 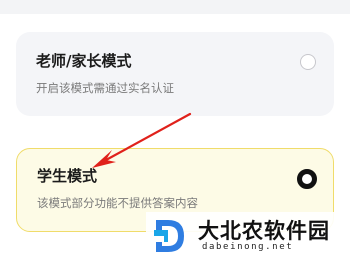 What do you see at coordinates (264, 231) in the screenshot?
I see `watermark-name: 大北农软件园` at bounding box center [264, 231].